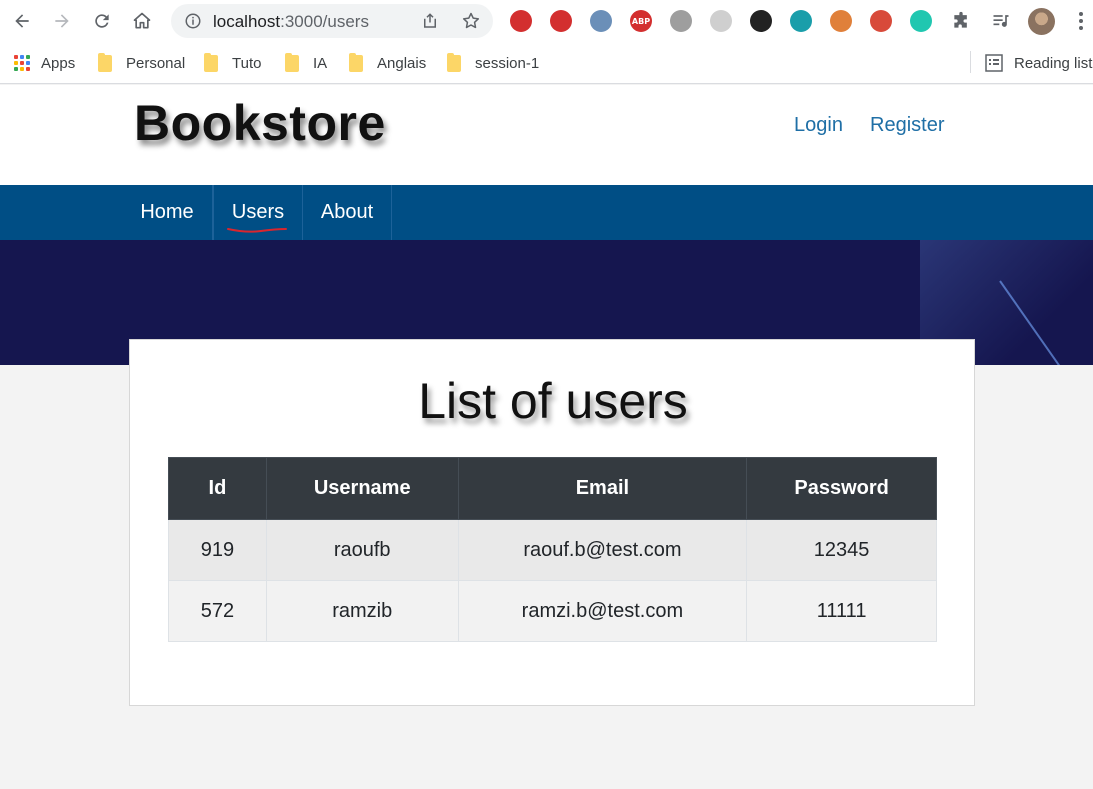  I want to click on reading-list-label: Reading list, so click(1053, 63).